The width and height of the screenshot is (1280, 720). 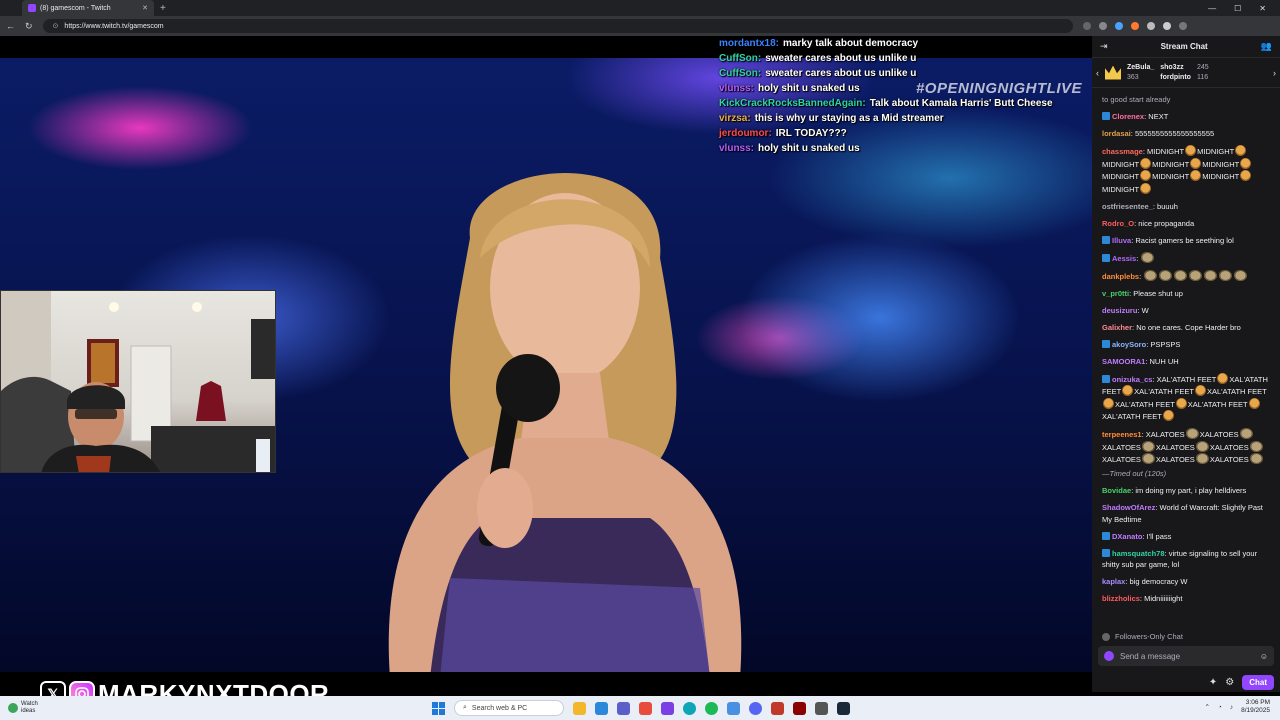 What do you see at coordinates (1175, 73) in the screenshot?
I see `leaderboard-entry: sho3zz fordpinto` at bounding box center [1175, 73].